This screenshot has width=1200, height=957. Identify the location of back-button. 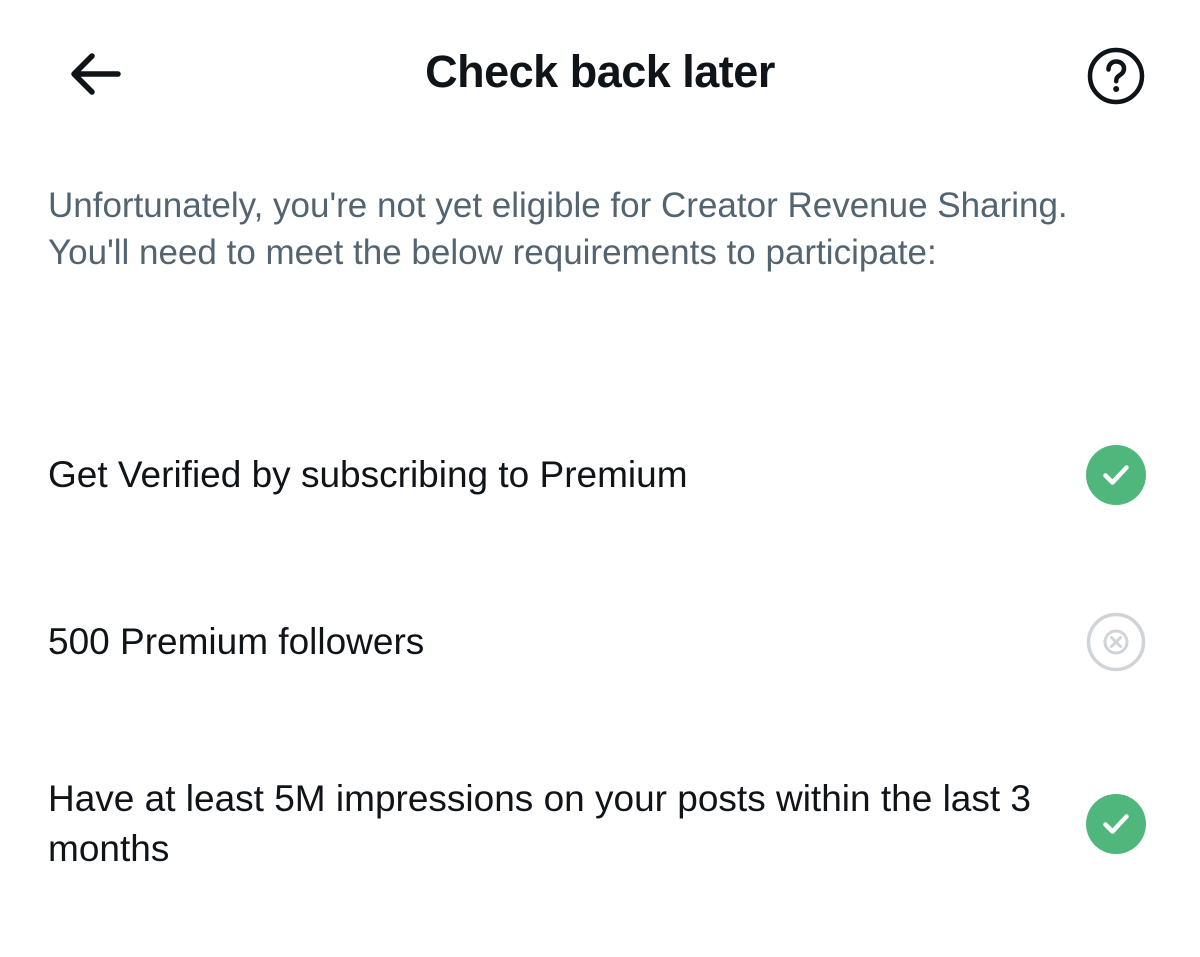
(94, 73).